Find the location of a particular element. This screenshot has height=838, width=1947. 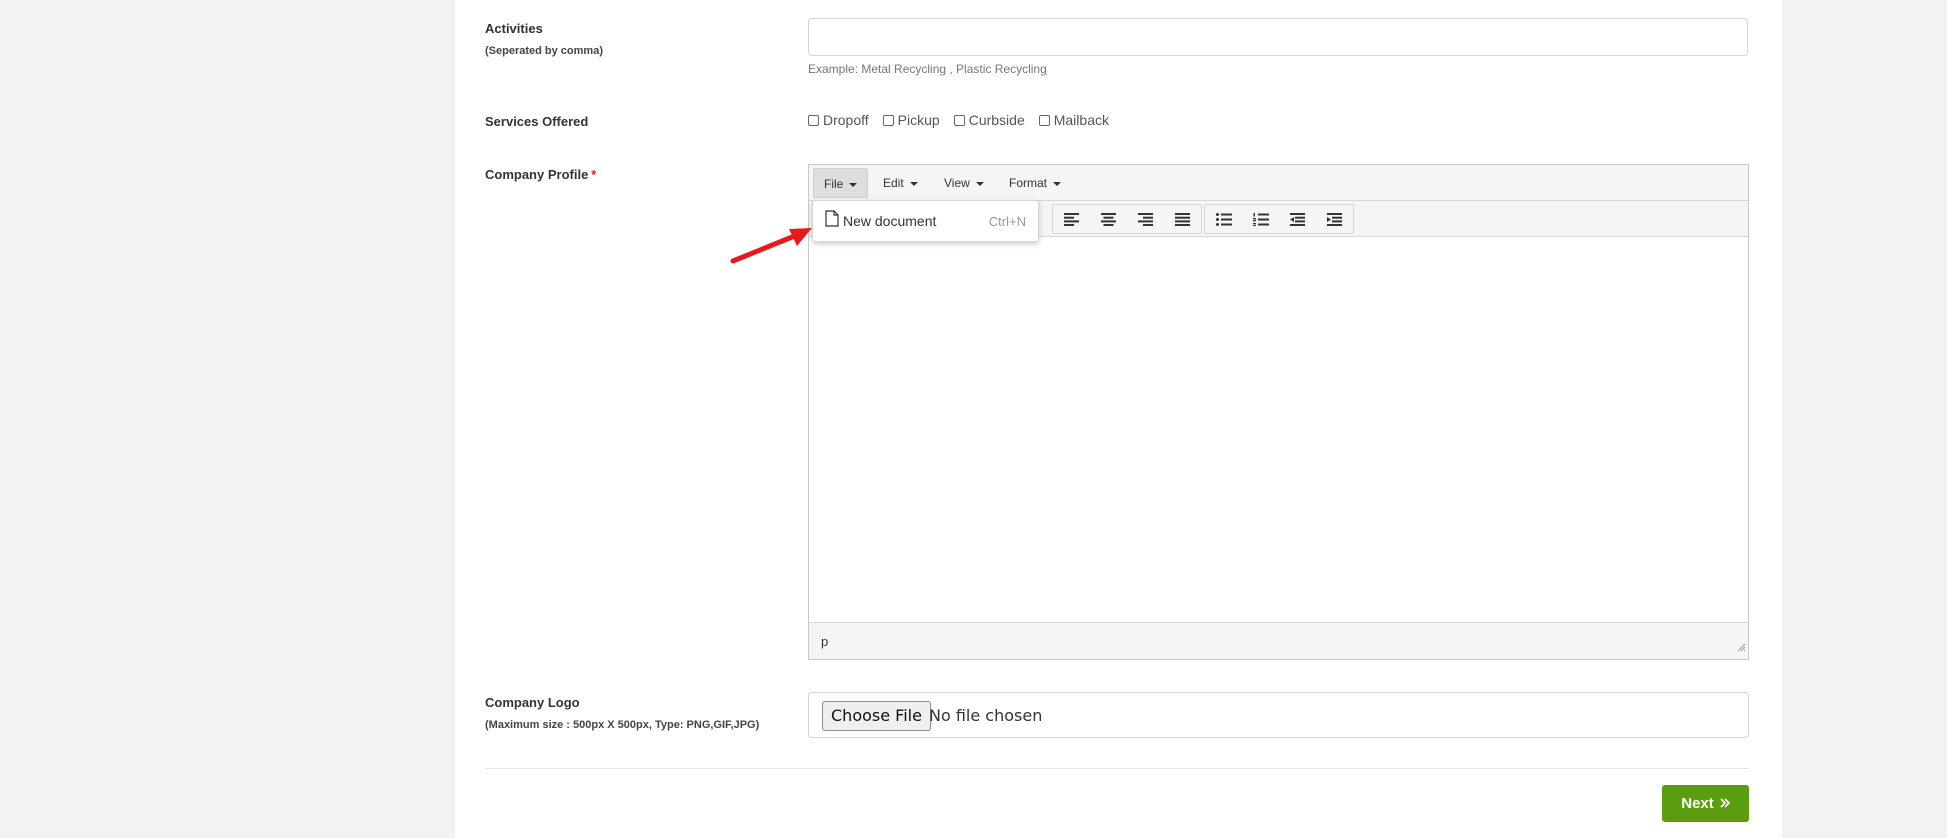

activities-label: Activities is located at coordinates (514, 28).